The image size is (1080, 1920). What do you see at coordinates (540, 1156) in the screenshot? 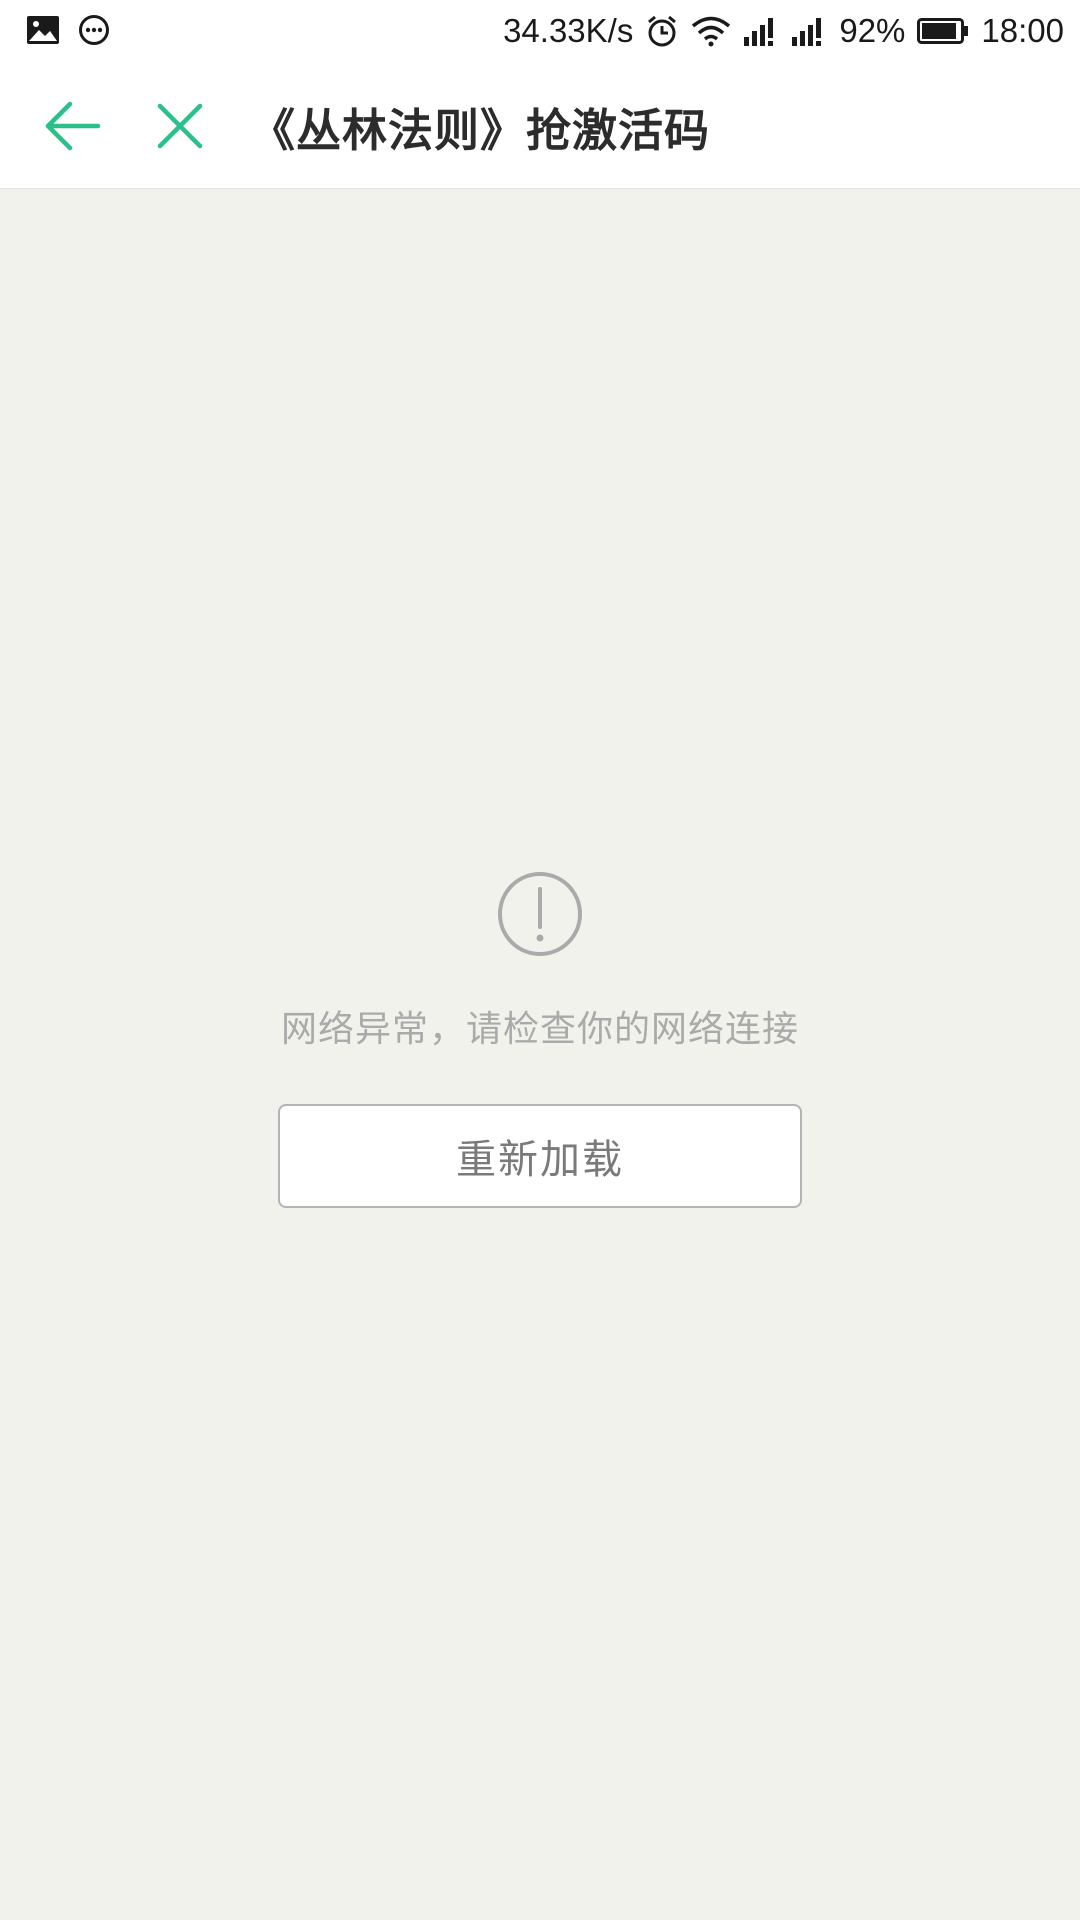
I see `reload-button: 重新加载` at bounding box center [540, 1156].